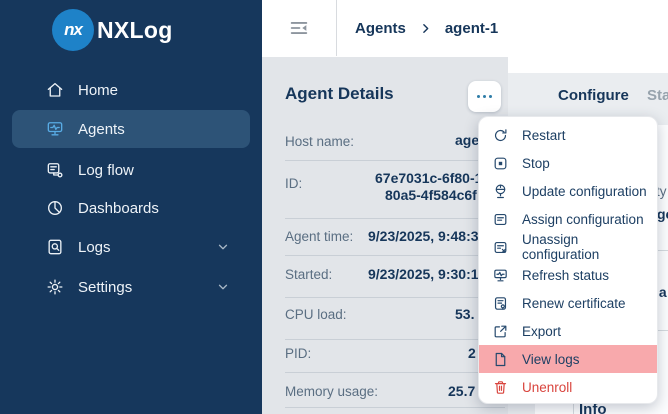 The width and height of the screenshot is (668, 414). I want to click on sidebar-item-logs: Logs, so click(131, 247).